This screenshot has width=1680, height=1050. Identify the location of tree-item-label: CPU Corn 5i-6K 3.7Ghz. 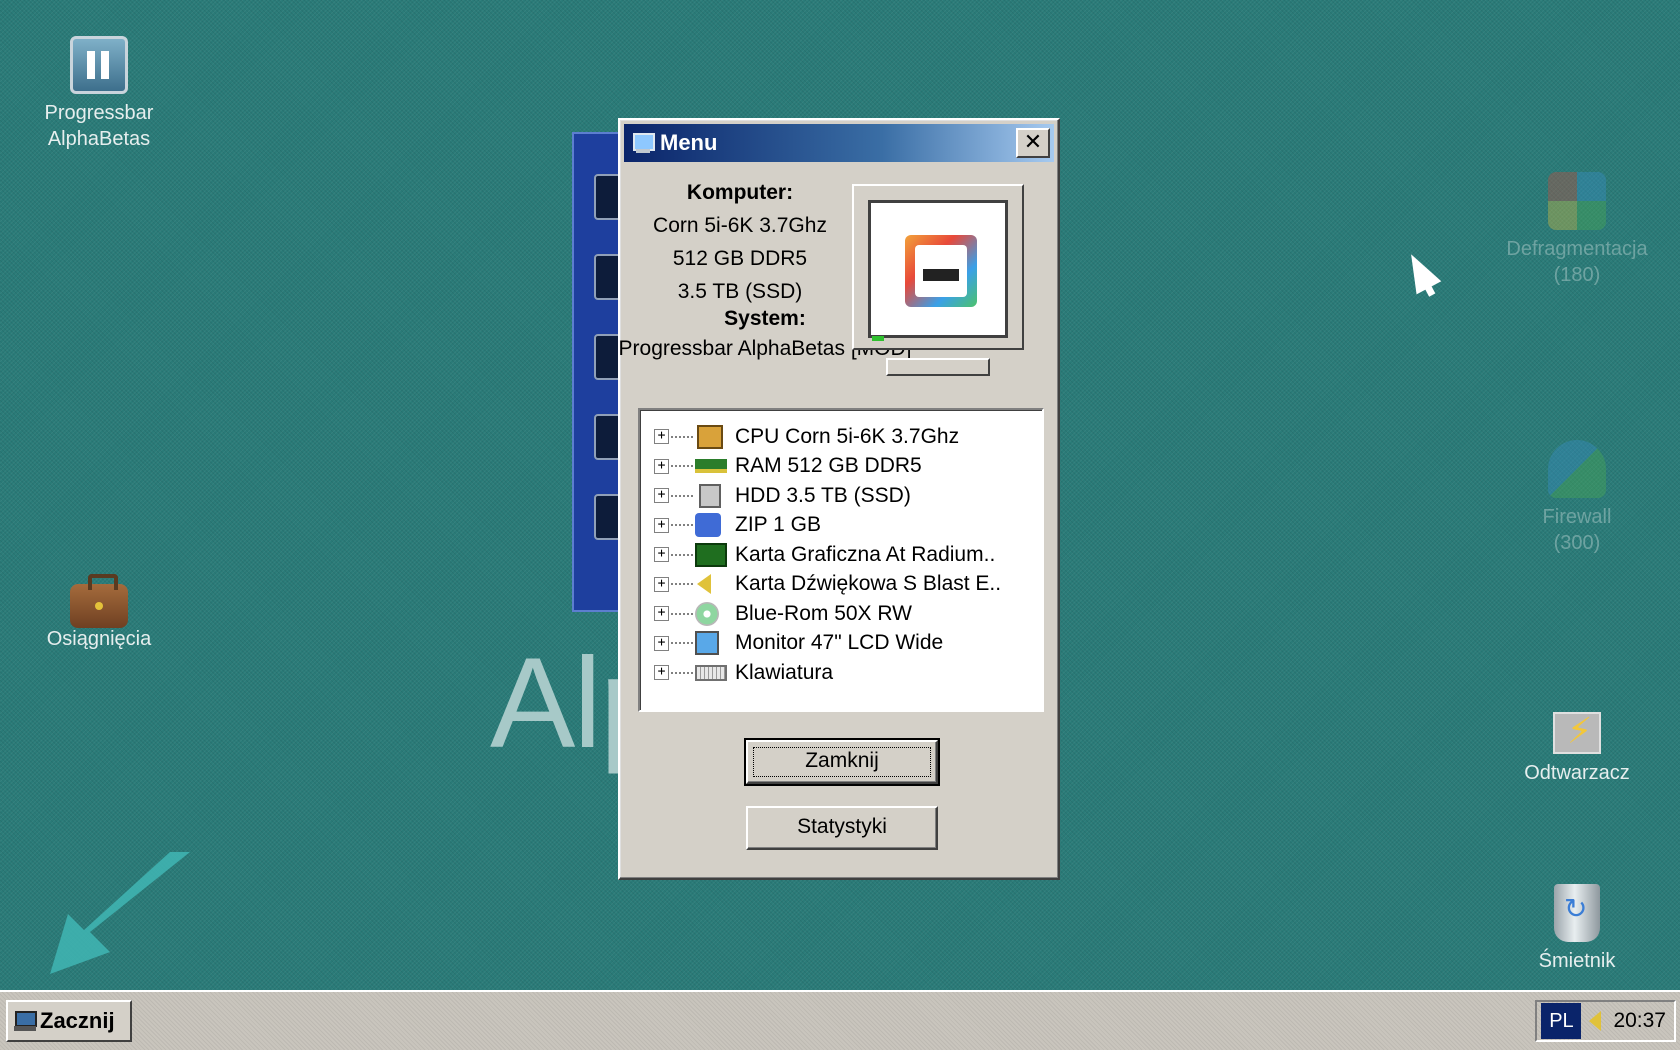
(847, 436).